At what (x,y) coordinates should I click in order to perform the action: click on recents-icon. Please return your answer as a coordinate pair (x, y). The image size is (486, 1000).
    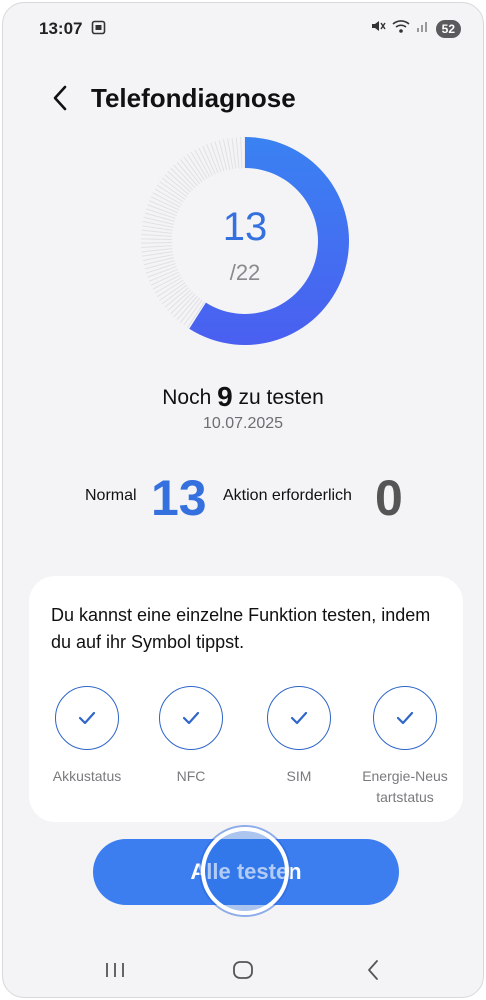
    Looking at the image, I should click on (115, 970).